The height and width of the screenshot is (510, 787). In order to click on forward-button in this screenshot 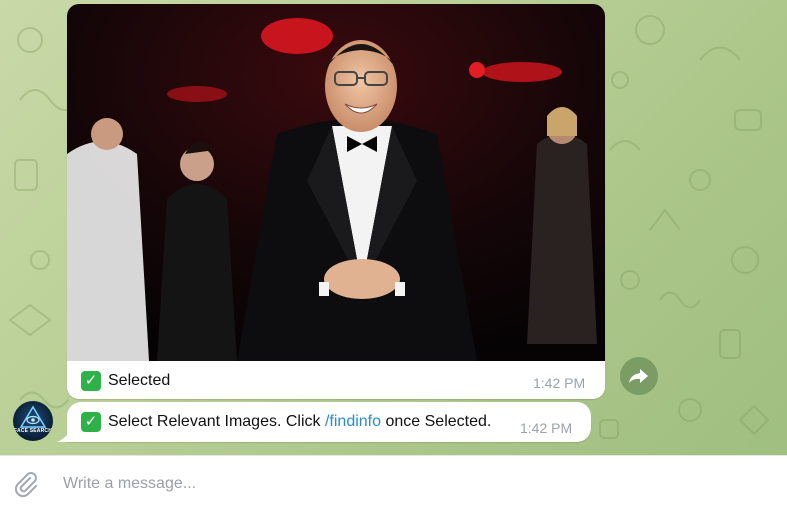, I will do `click(639, 376)`.